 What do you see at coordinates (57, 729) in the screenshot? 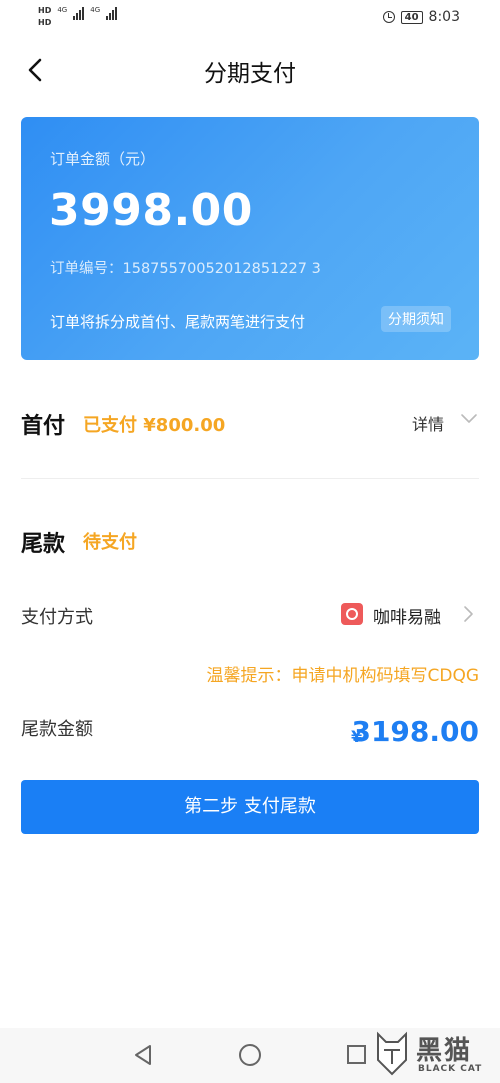
I see `final-amount-label: 尾款金额` at bounding box center [57, 729].